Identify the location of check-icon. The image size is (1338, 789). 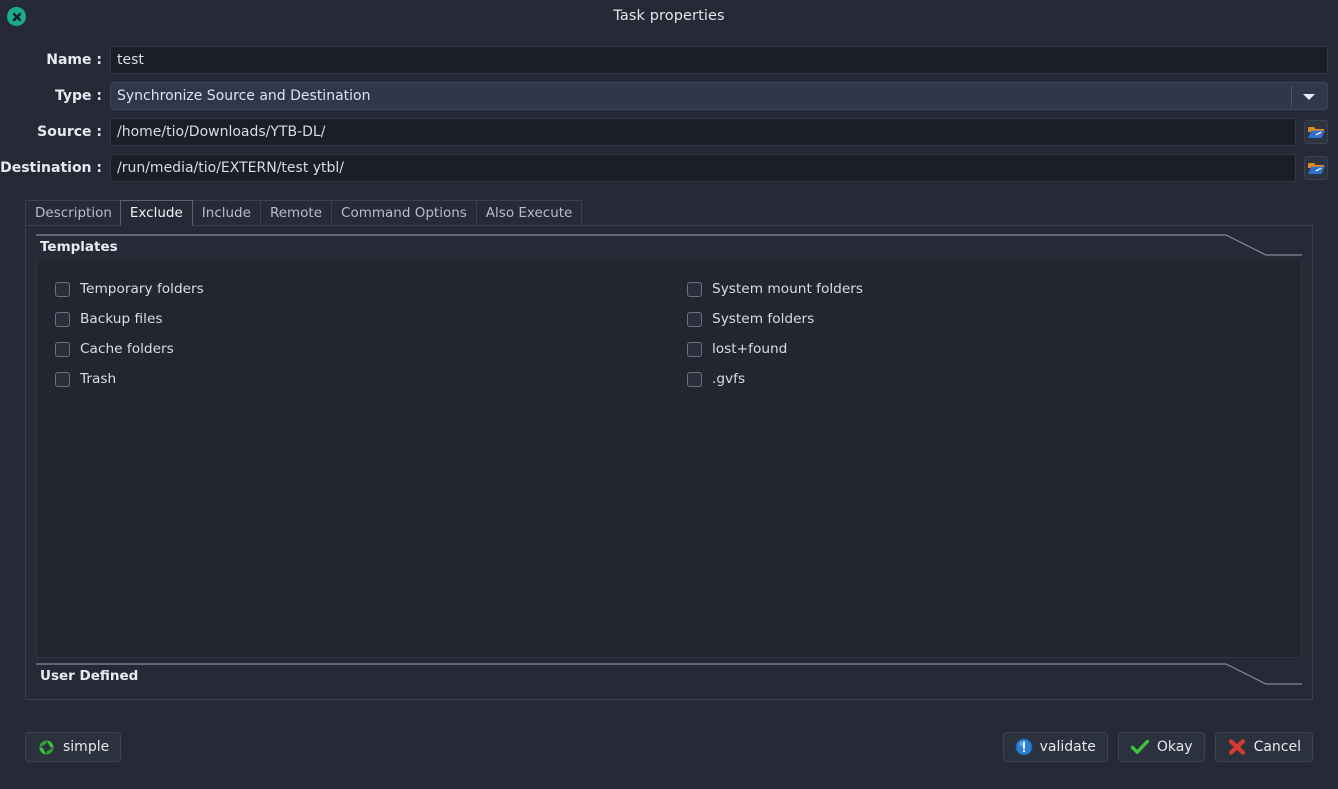
(1139, 746).